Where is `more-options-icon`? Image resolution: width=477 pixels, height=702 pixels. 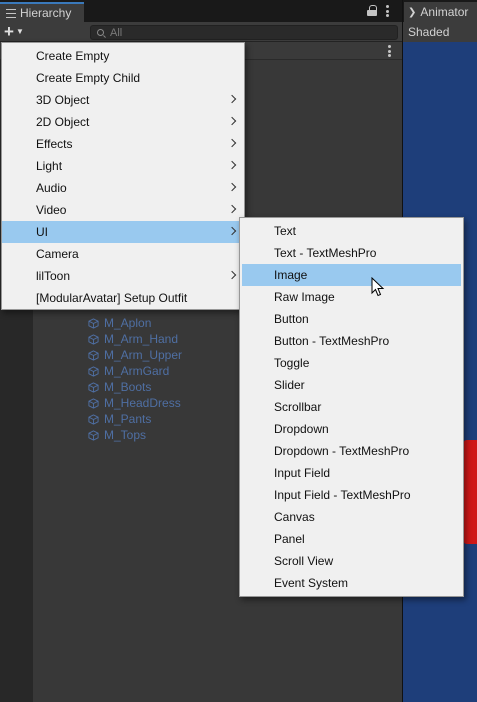
more-options-icon is located at coordinates (387, 11).